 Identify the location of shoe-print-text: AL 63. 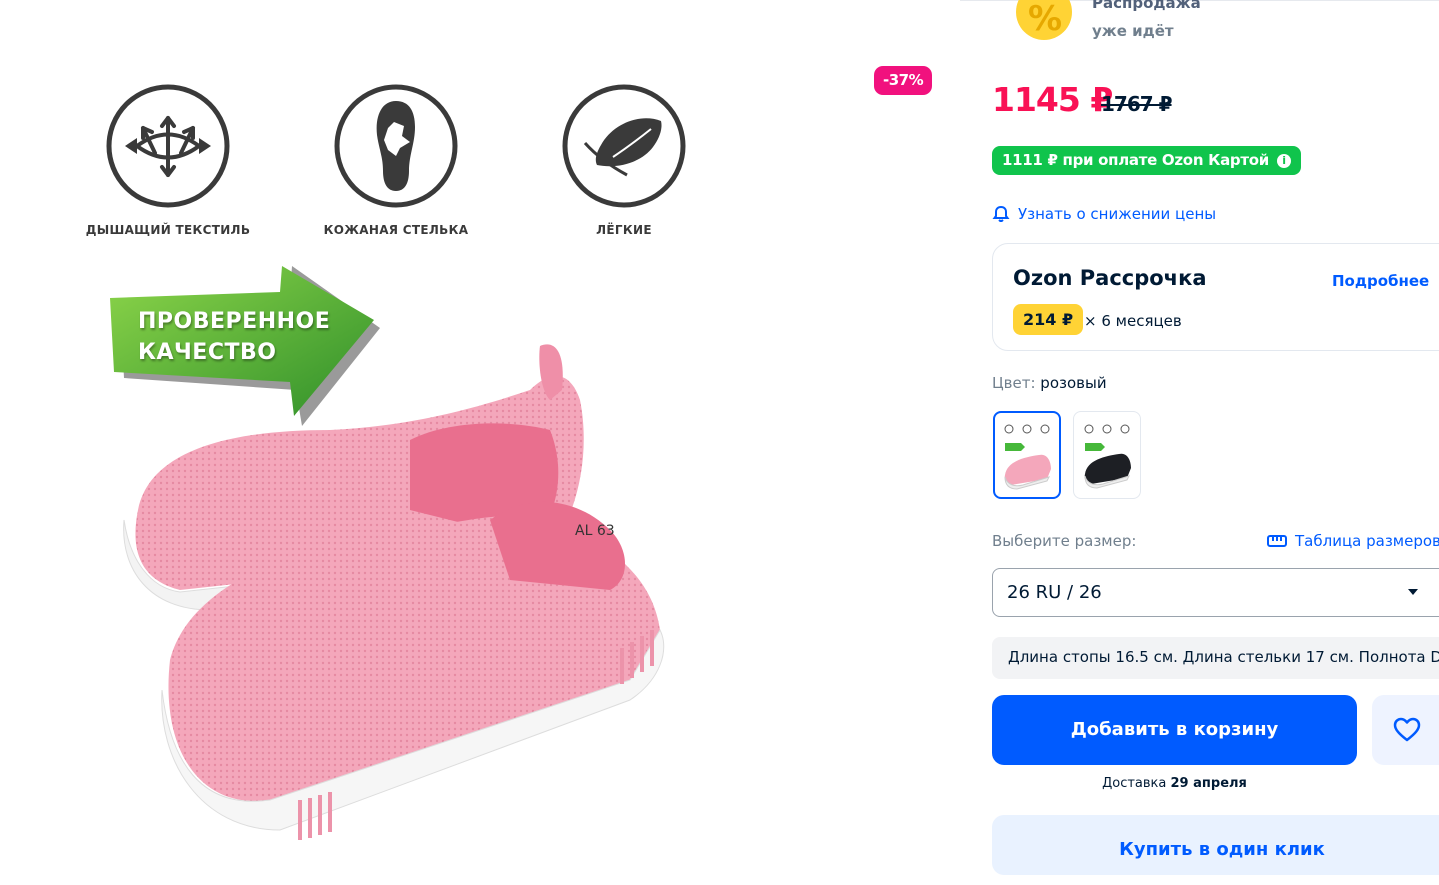
(595, 531).